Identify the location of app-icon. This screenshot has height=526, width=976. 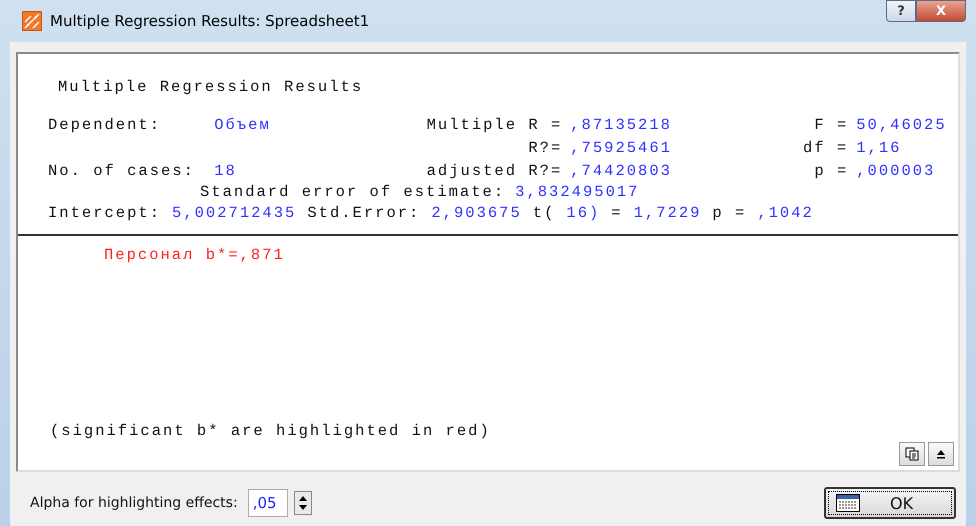
(32, 21).